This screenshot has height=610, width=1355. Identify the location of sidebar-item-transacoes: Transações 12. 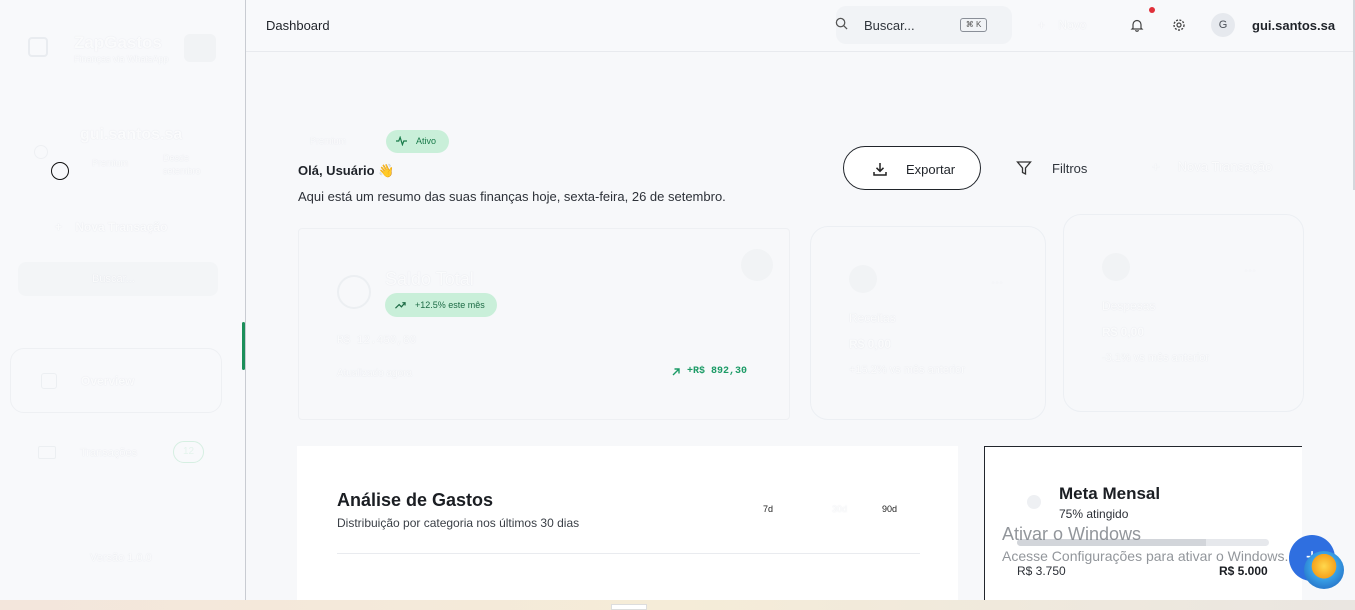
(116, 453).